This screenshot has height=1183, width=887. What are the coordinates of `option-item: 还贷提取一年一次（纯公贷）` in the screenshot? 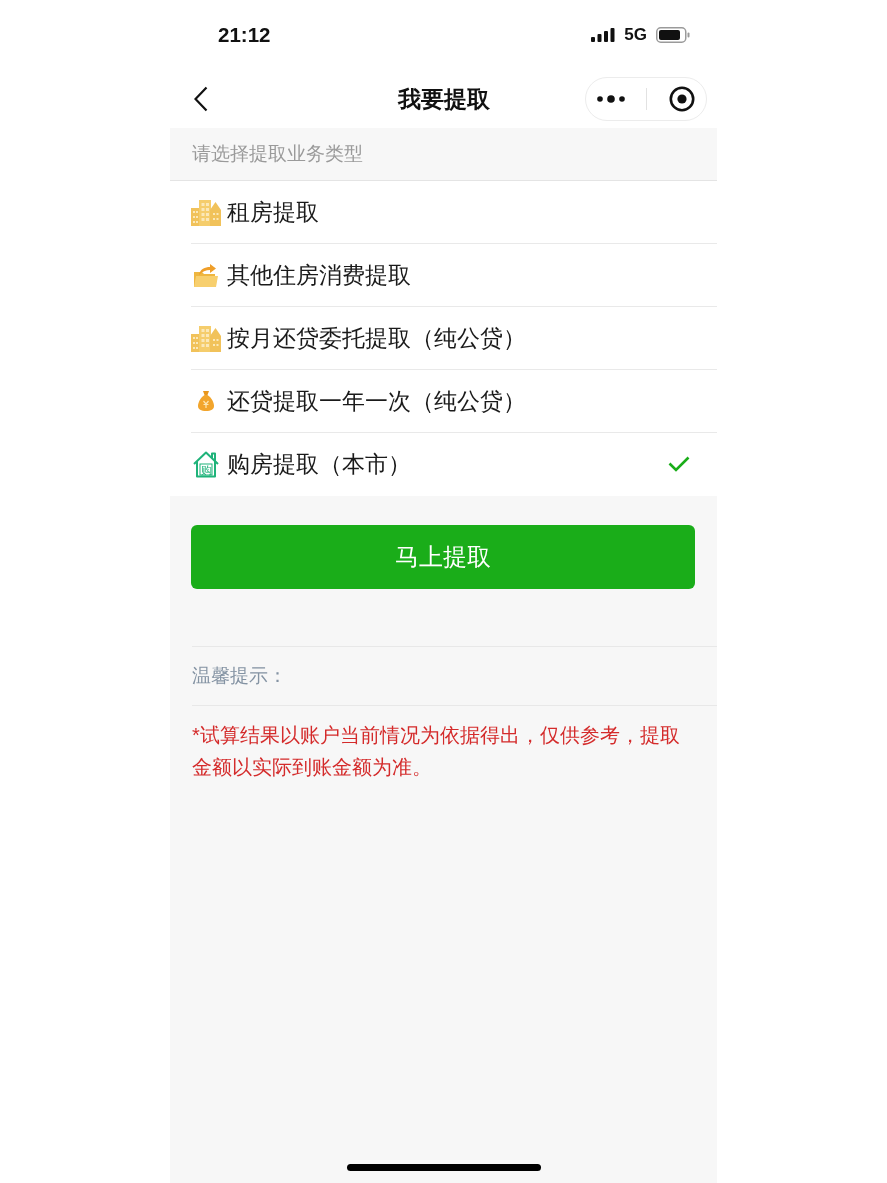 It's located at (443, 401).